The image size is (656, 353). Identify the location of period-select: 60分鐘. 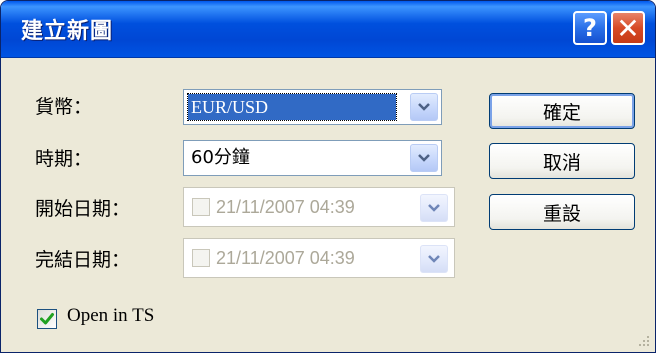
(312, 158).